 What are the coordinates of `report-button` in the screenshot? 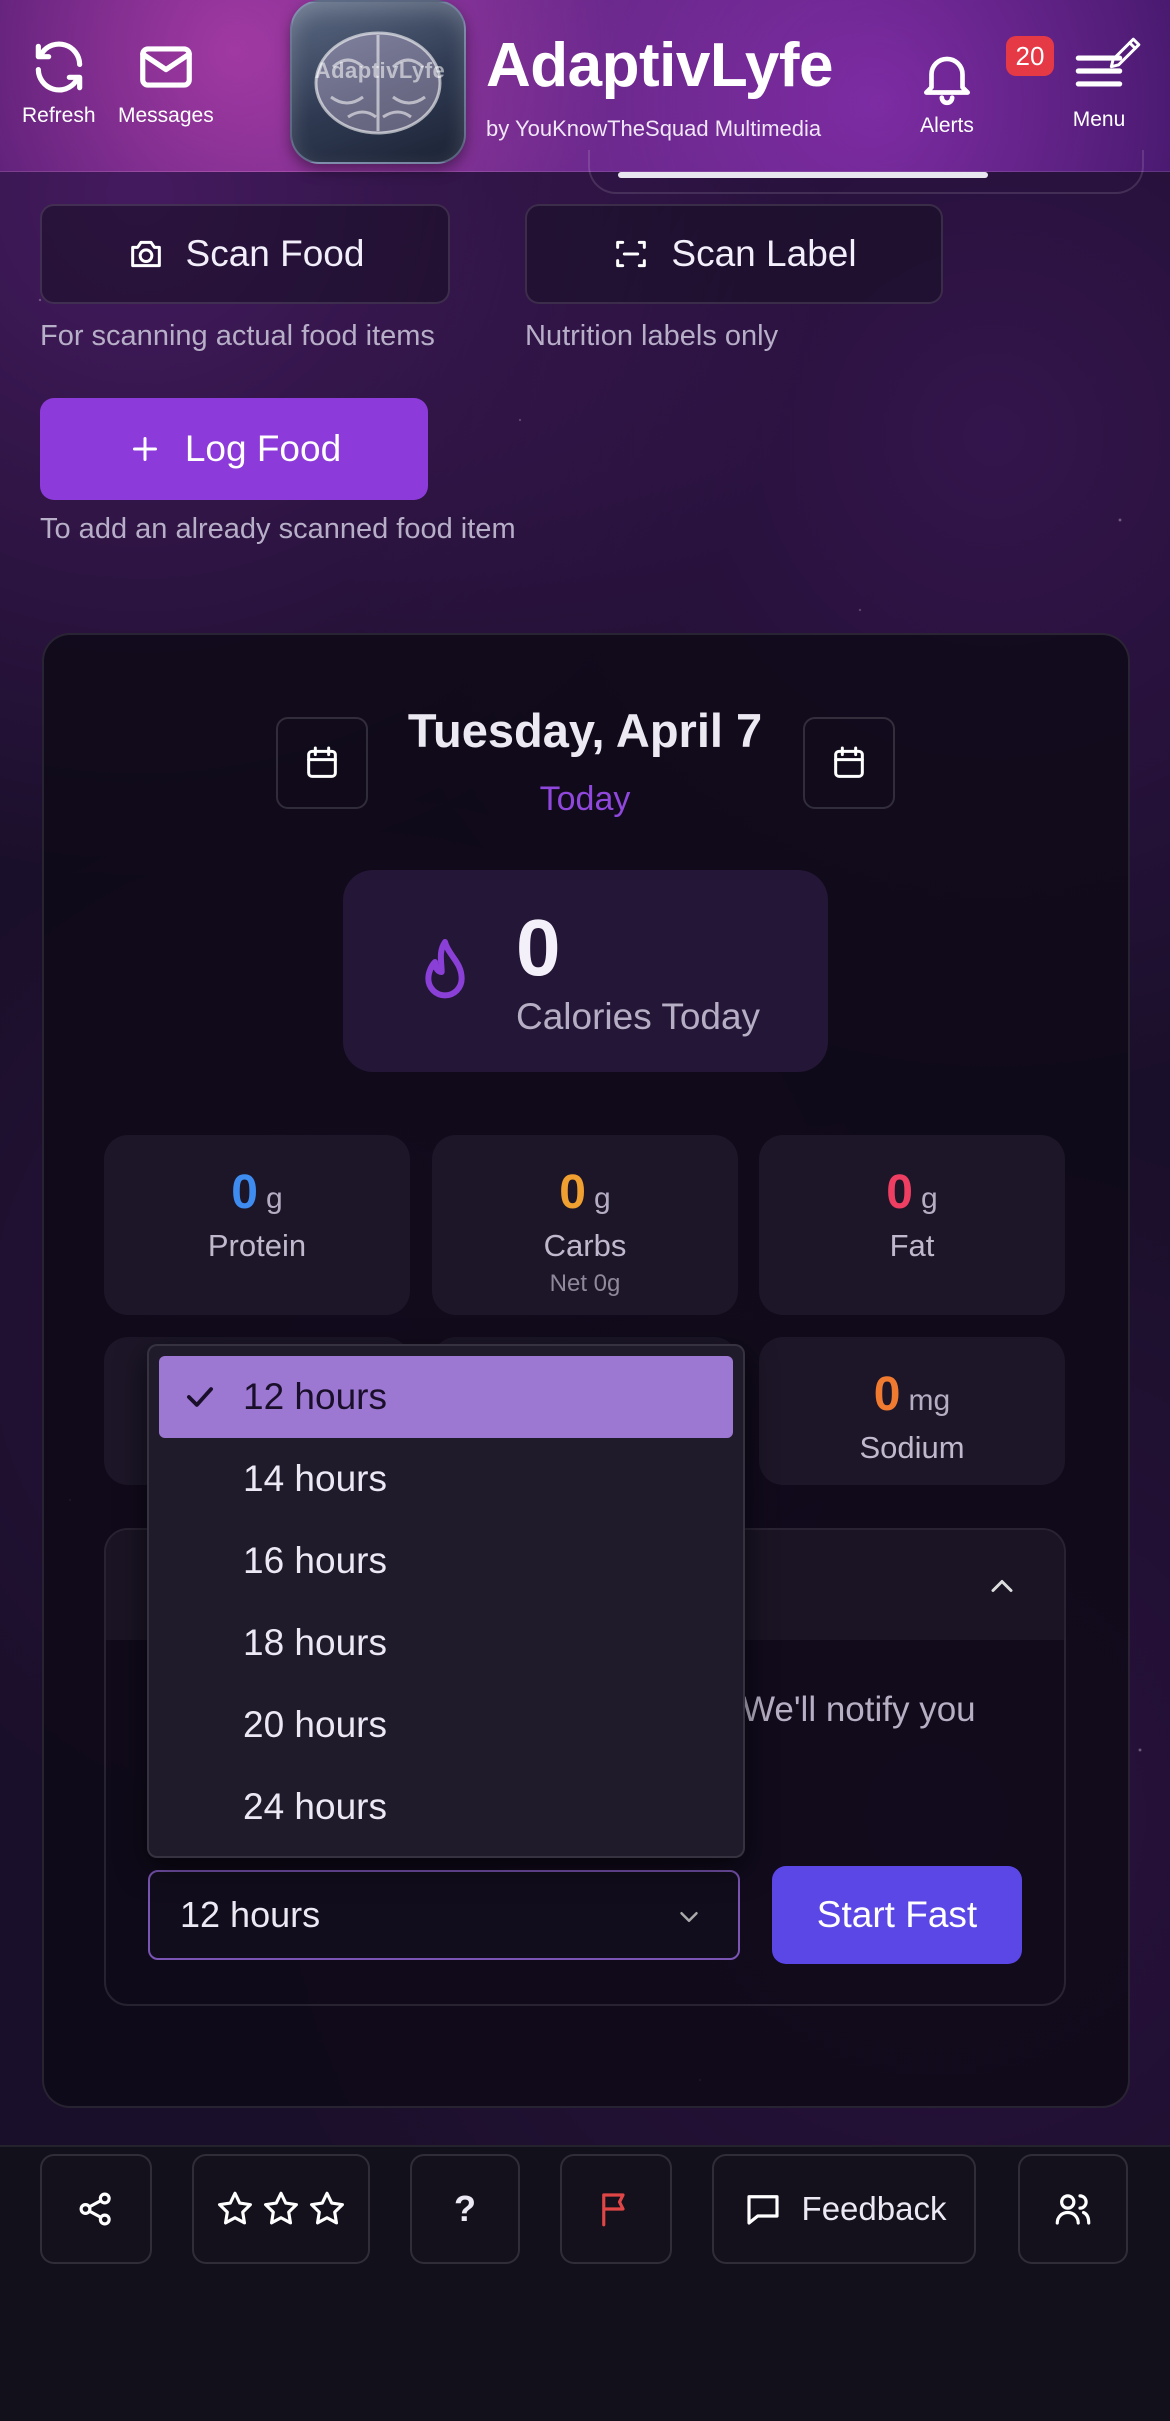 It's located at (616, 2209).